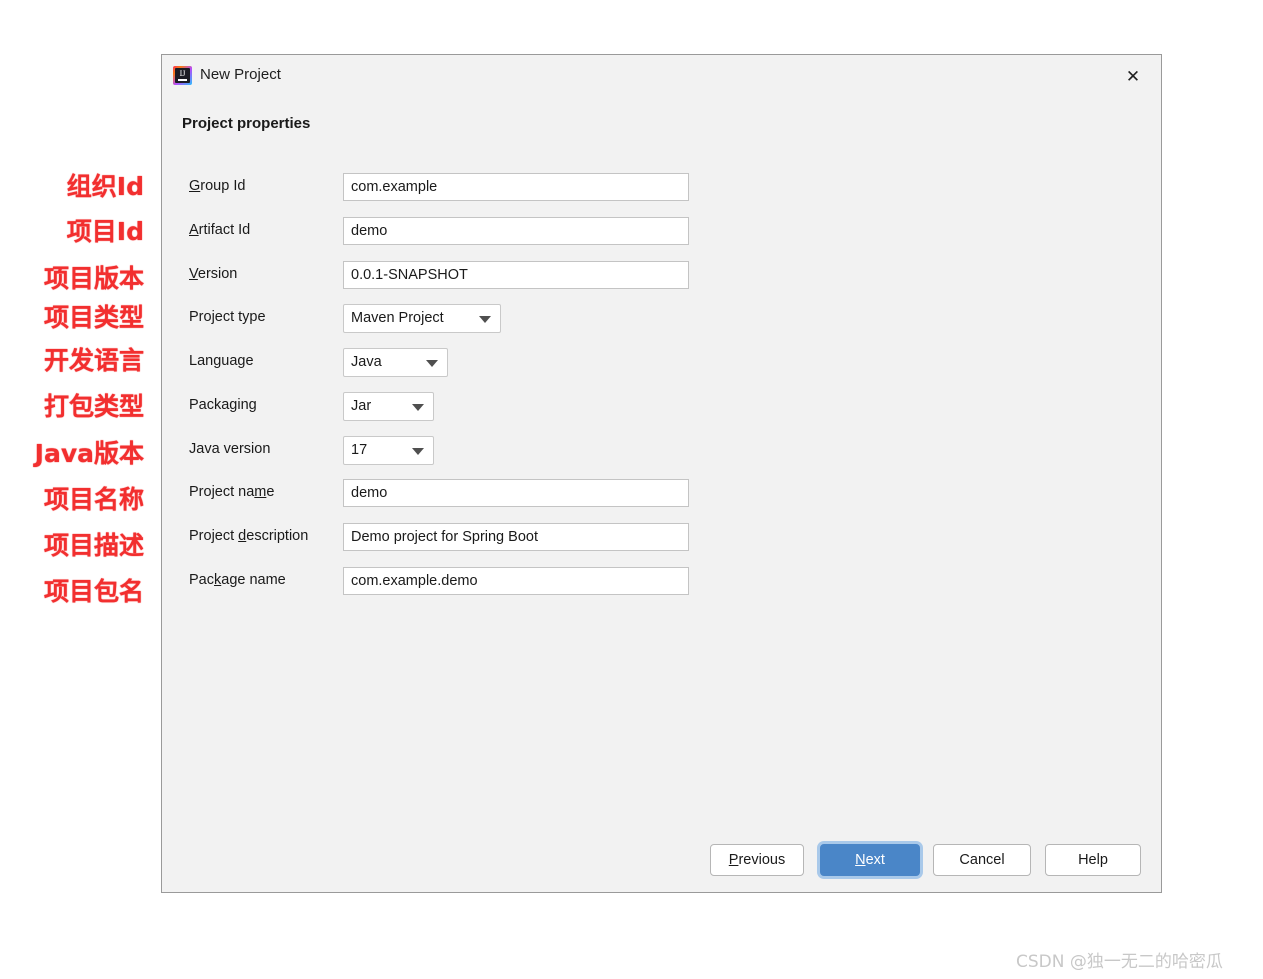  What do you see at coordinates (925, 861) in the screenshot?
I see `dialog-button-bar: Previous Next Cancel Help` at bounding box center [925, 861].